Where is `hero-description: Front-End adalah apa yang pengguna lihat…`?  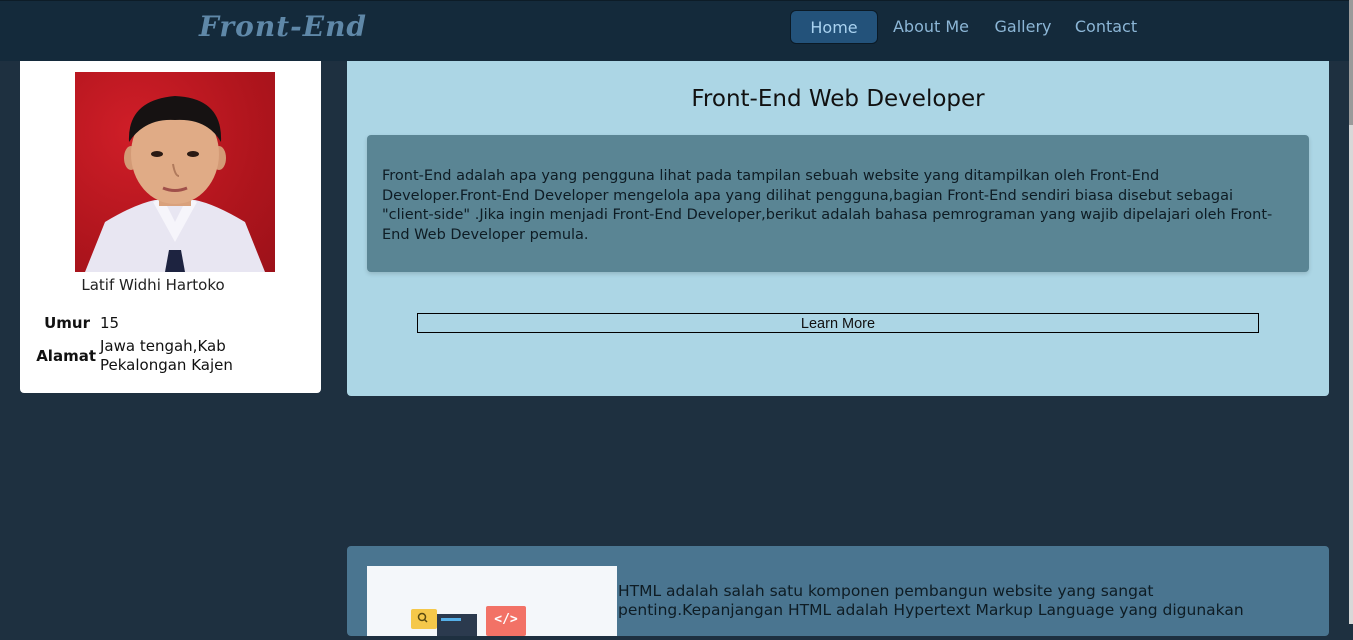 hero-description: Front-End adalah apa yang pengguna lihat… is located at coordinates (827, 205).